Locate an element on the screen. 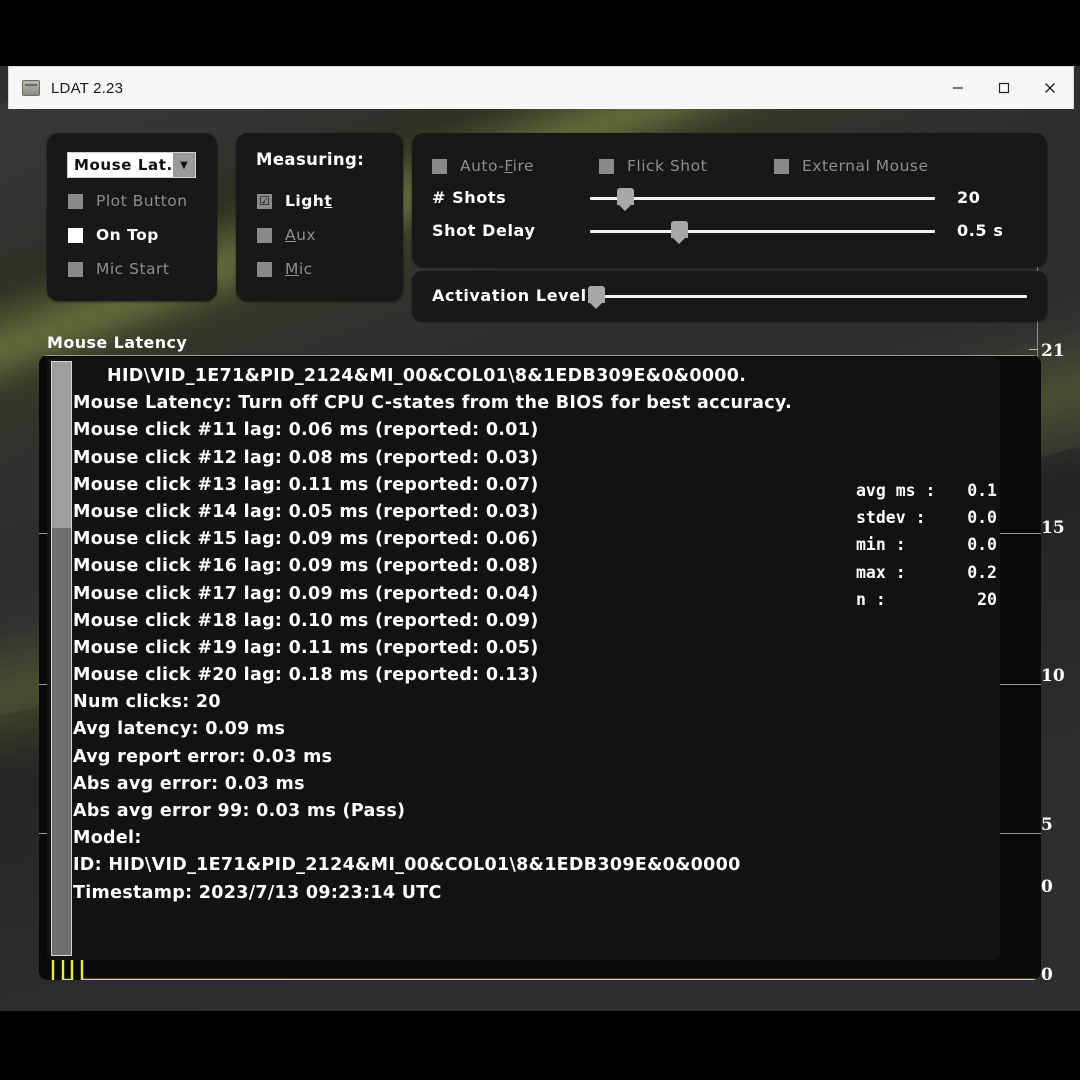  page-title: Mouse Latency is located at coordinates (117, 342).